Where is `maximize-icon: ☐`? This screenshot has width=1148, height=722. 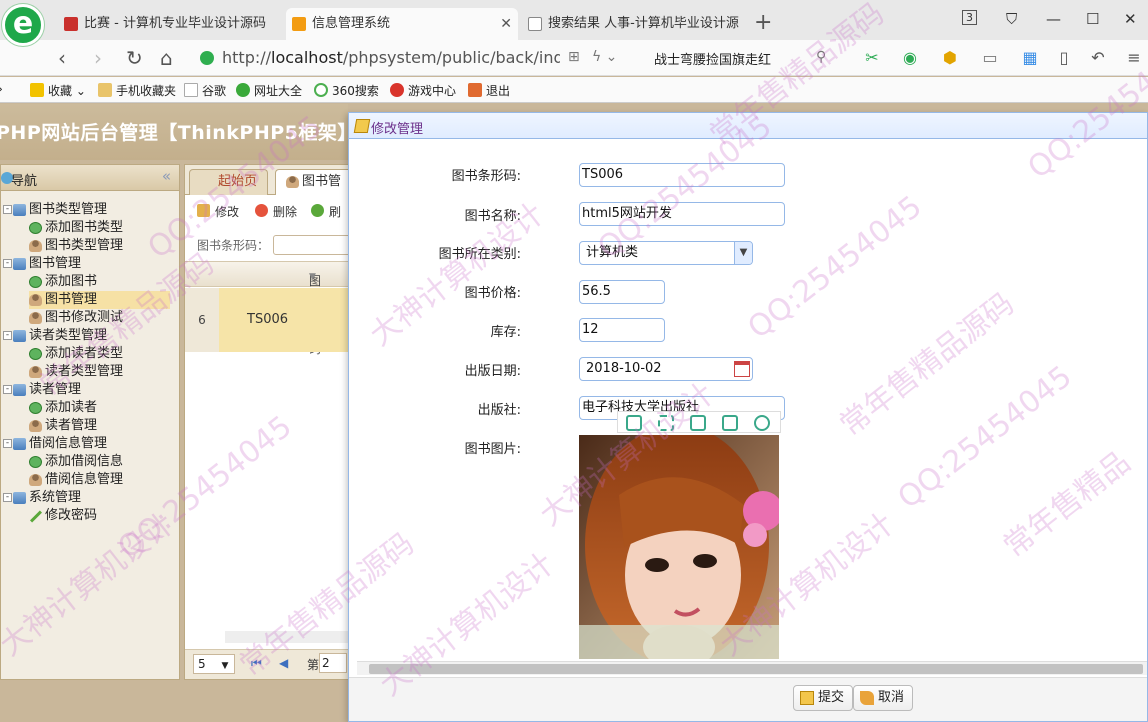 maximize-icon: ☐ is located at coordinates (1092, 19).